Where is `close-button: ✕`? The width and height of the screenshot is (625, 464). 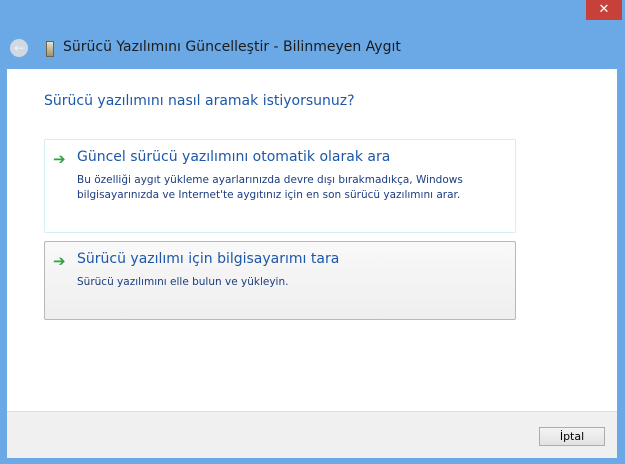 close-button: ✕ is located at coordinates (604, 10).